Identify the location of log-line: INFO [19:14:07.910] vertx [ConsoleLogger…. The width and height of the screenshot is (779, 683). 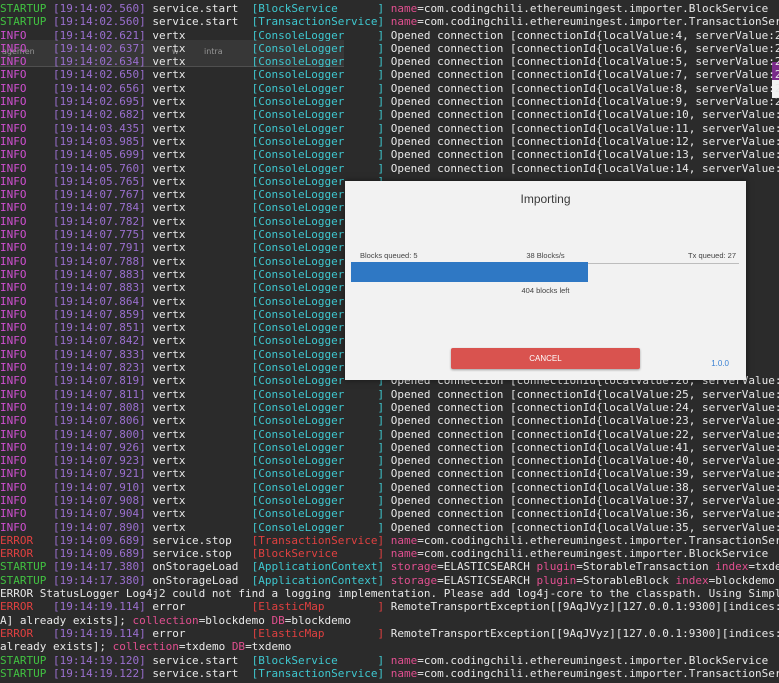
(389, 487).